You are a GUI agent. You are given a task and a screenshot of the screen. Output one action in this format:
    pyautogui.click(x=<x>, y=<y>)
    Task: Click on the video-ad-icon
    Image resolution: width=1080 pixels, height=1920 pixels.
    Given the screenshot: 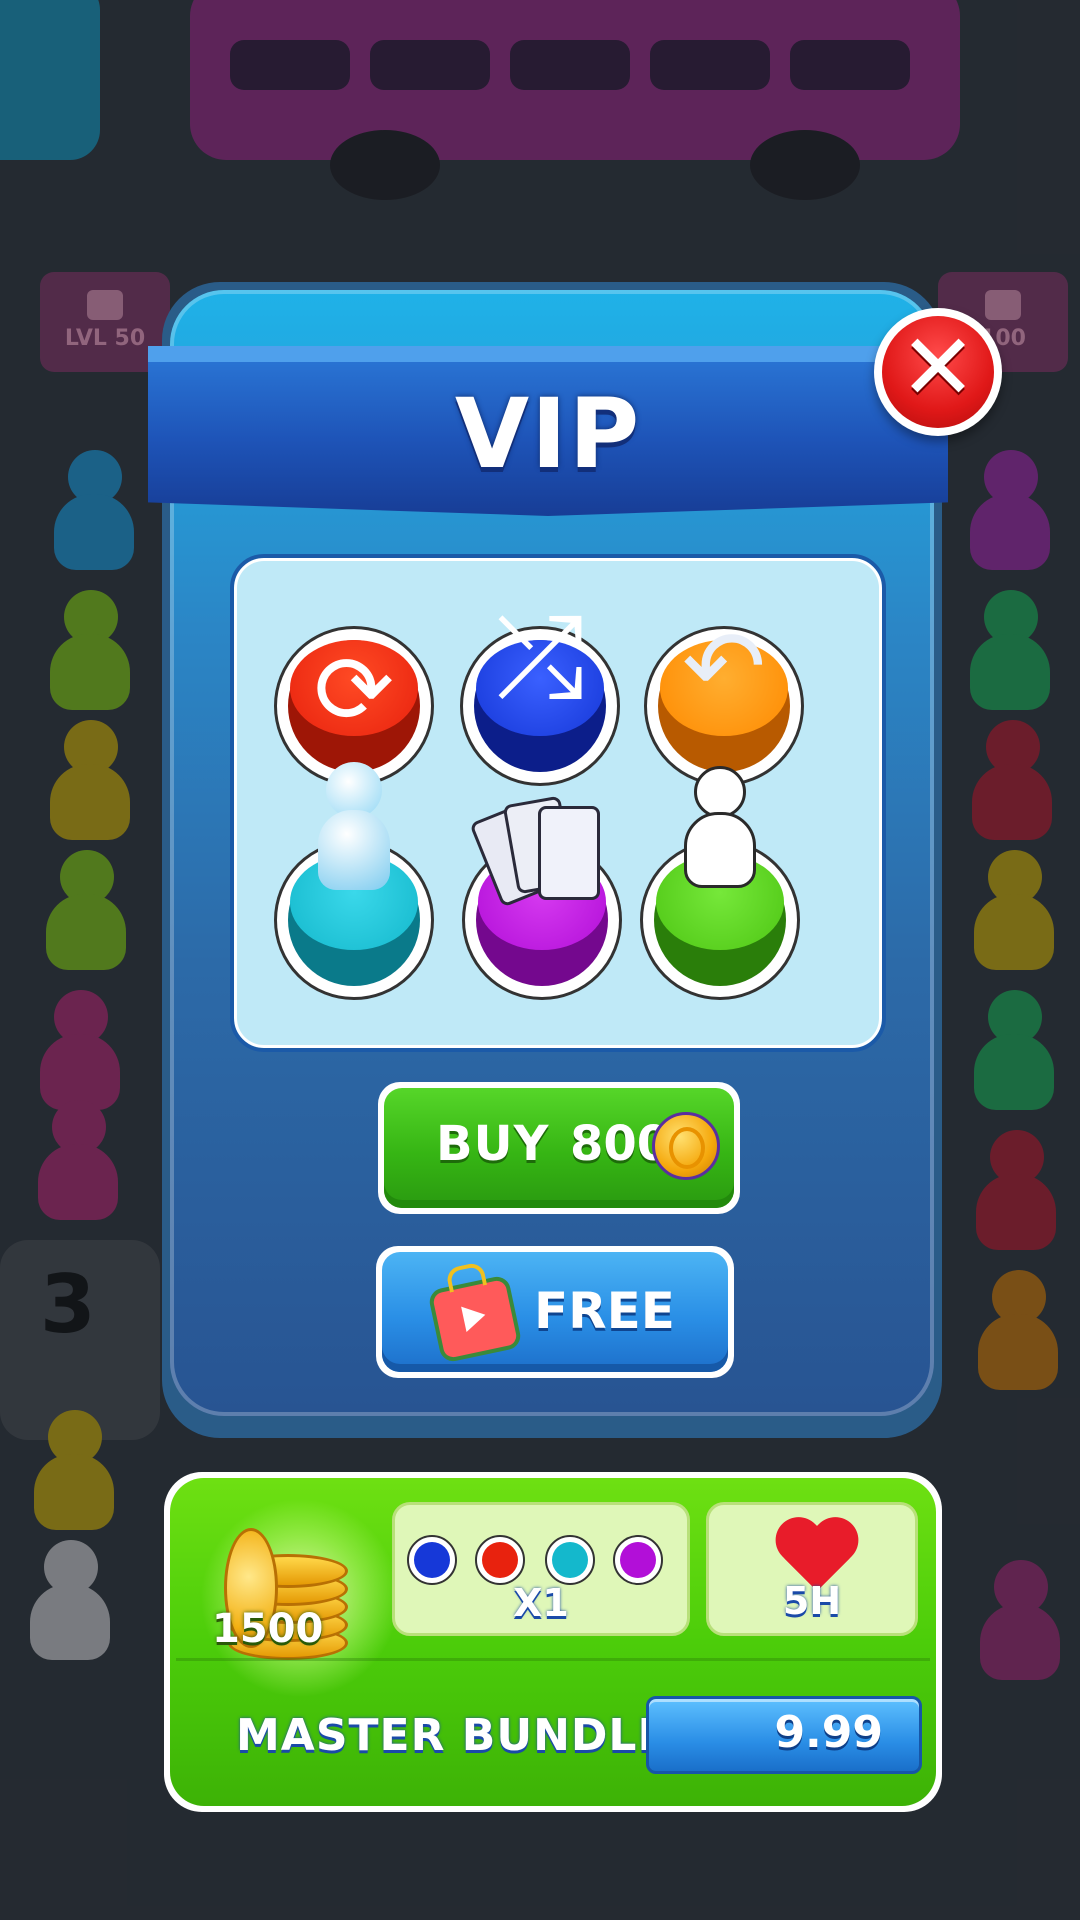 What is the action you would take?
    pyautogui.click(x=475, y=1312)
    